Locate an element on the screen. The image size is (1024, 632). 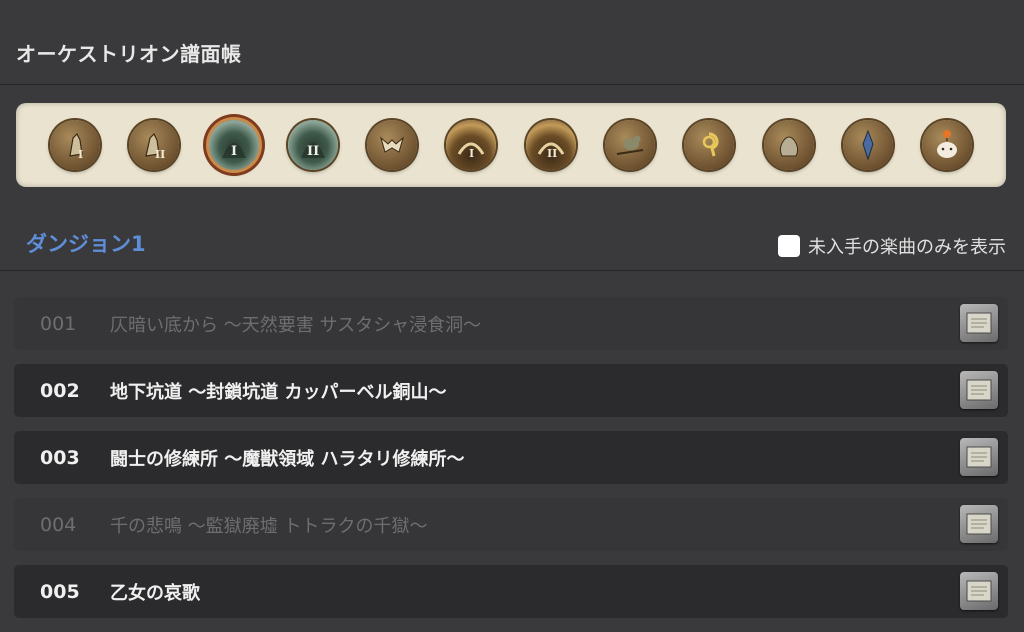
header-divider is located at coordinates (512, 84).